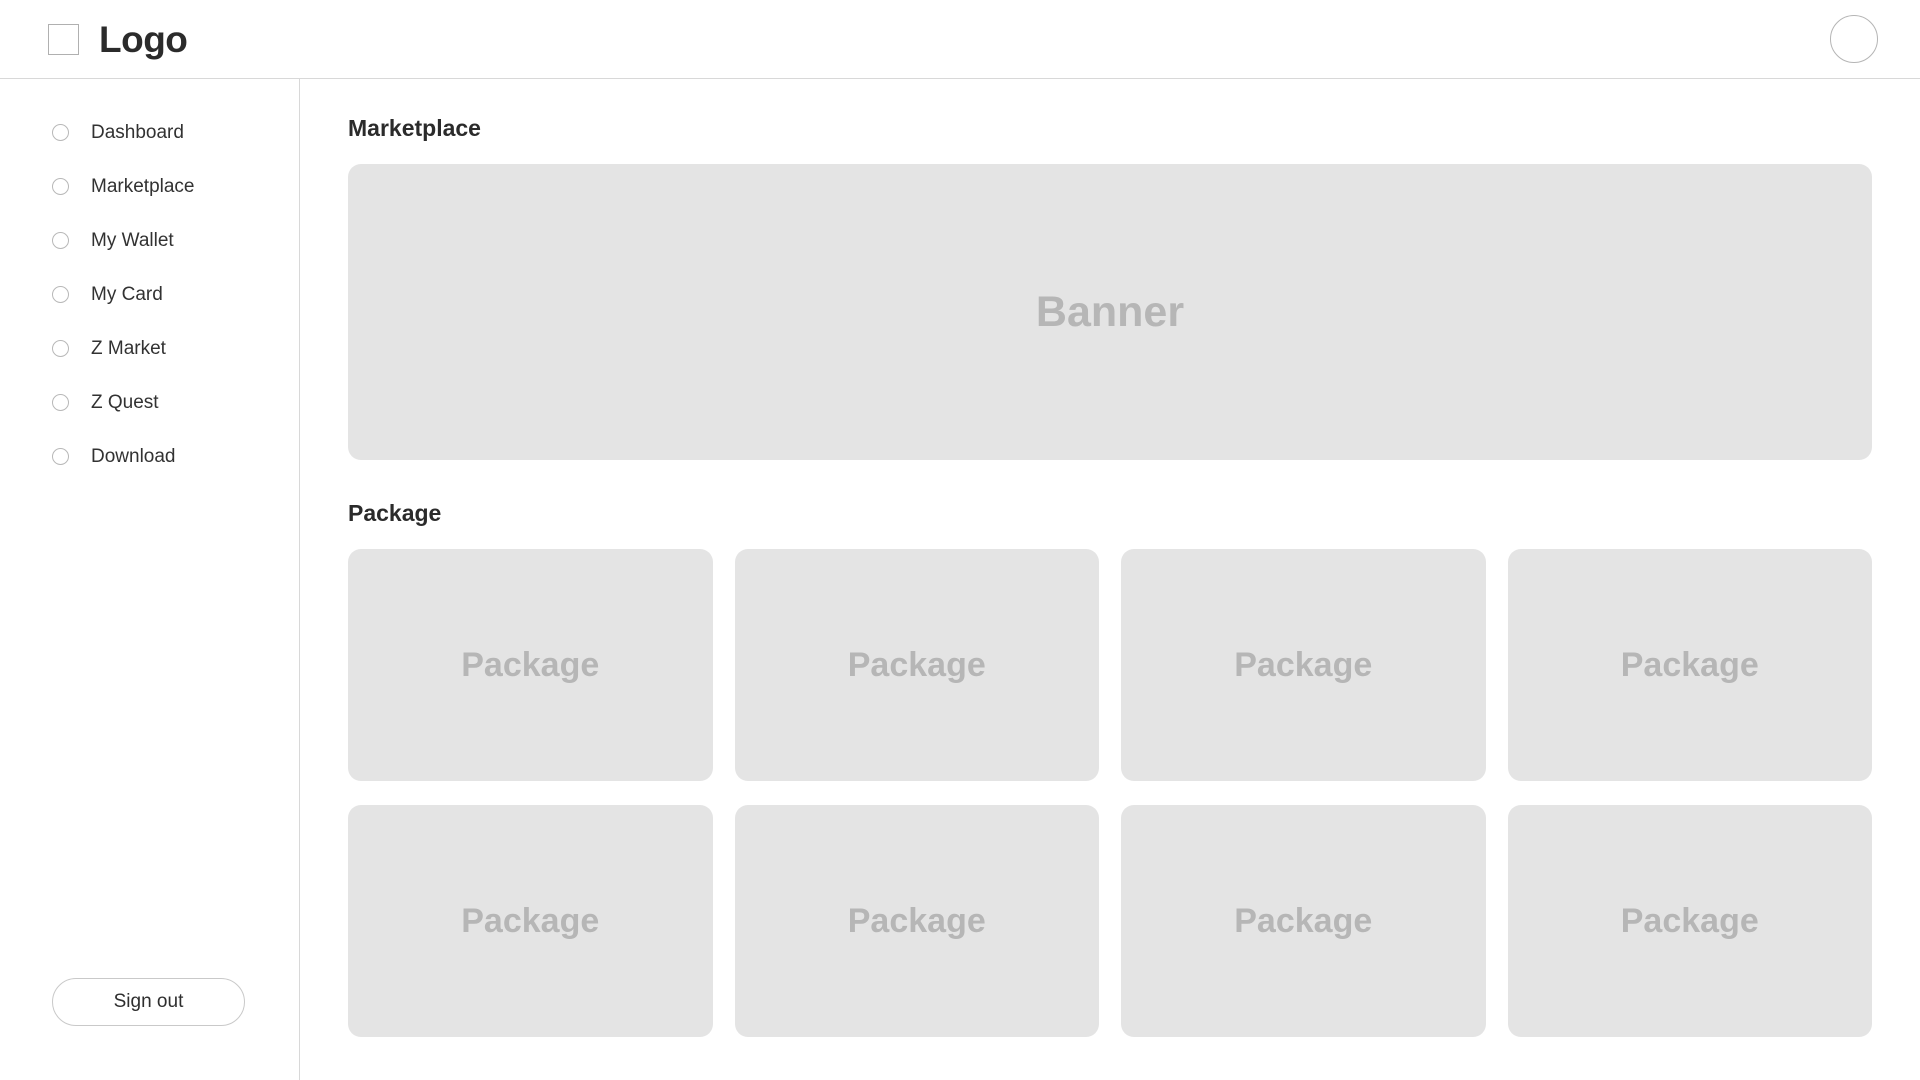 The width and height of the screenshot is (1920, 1080). I want to click on sidebar-item-my-wallet: My Wallet, so click(149, 240).